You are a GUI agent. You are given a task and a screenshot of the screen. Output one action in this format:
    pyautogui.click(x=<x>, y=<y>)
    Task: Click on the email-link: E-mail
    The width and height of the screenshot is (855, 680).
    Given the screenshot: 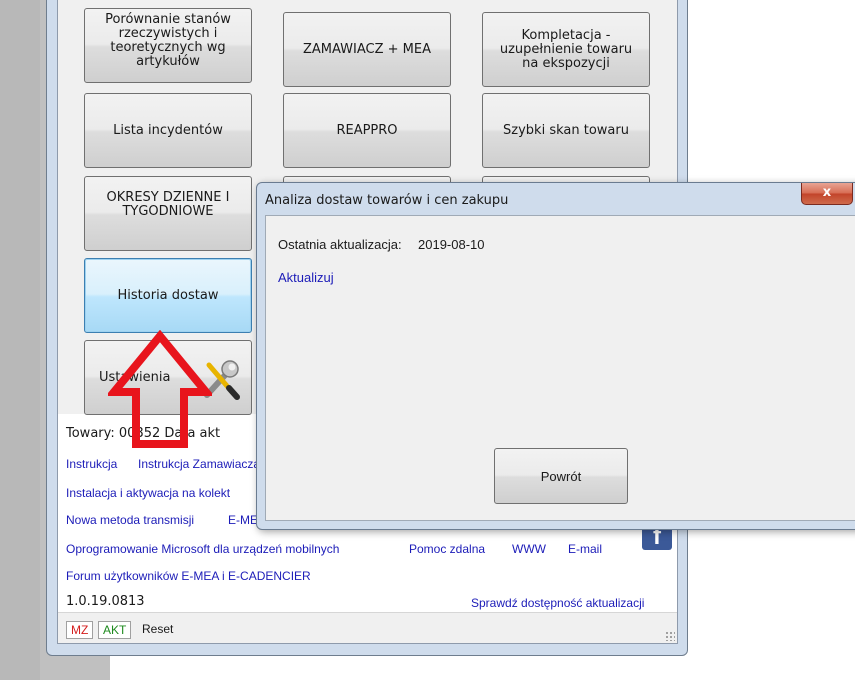 What is the action you would take?
    pyautogui.click(x=585, y=549)
    